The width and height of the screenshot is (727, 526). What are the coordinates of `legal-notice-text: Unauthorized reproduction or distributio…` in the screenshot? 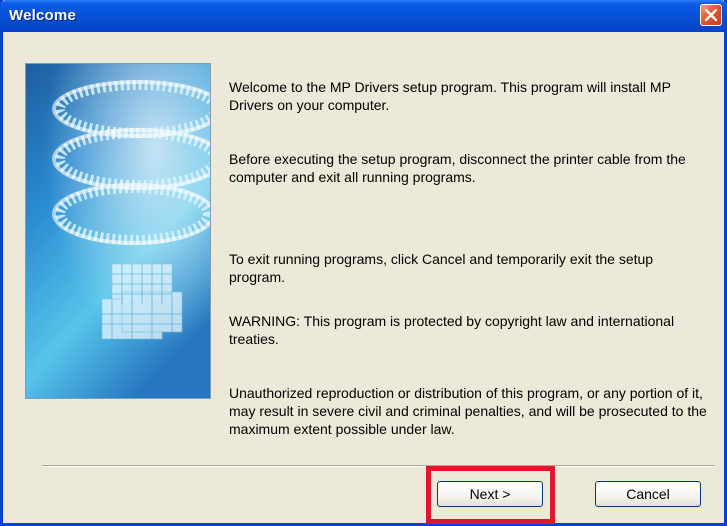 It's located at (468, 411).